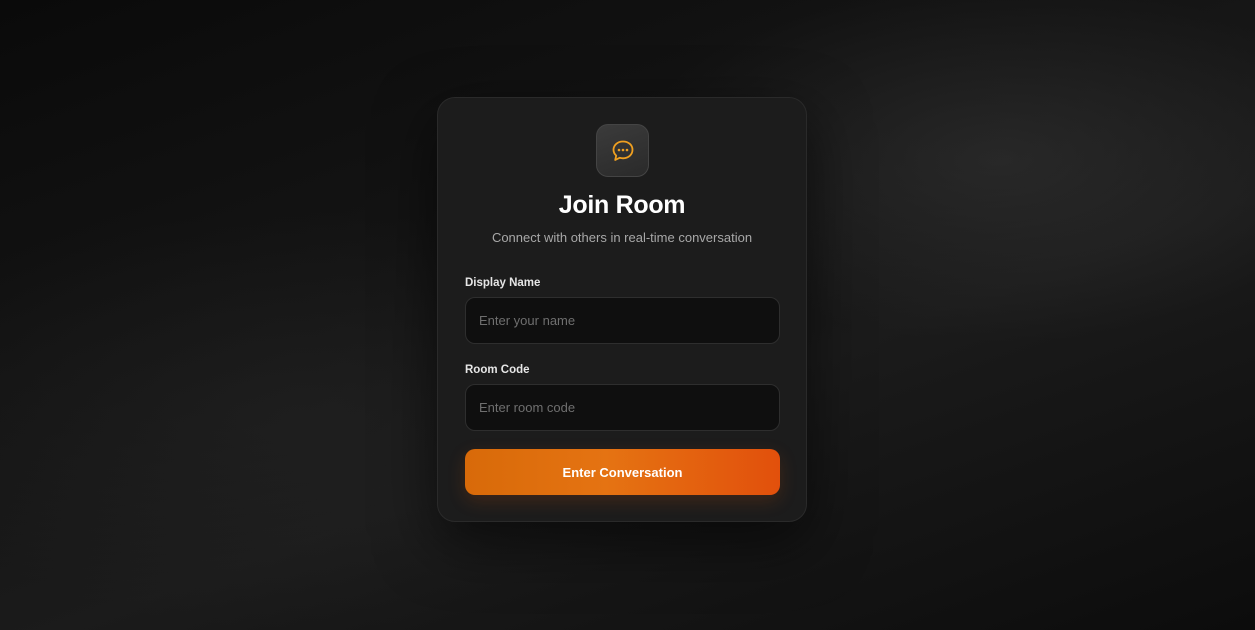 The image size is (1255, 630). Describe the element at coordinates (497, 370) in the screenshot. I see `room-code-label: Room Code` at that location.